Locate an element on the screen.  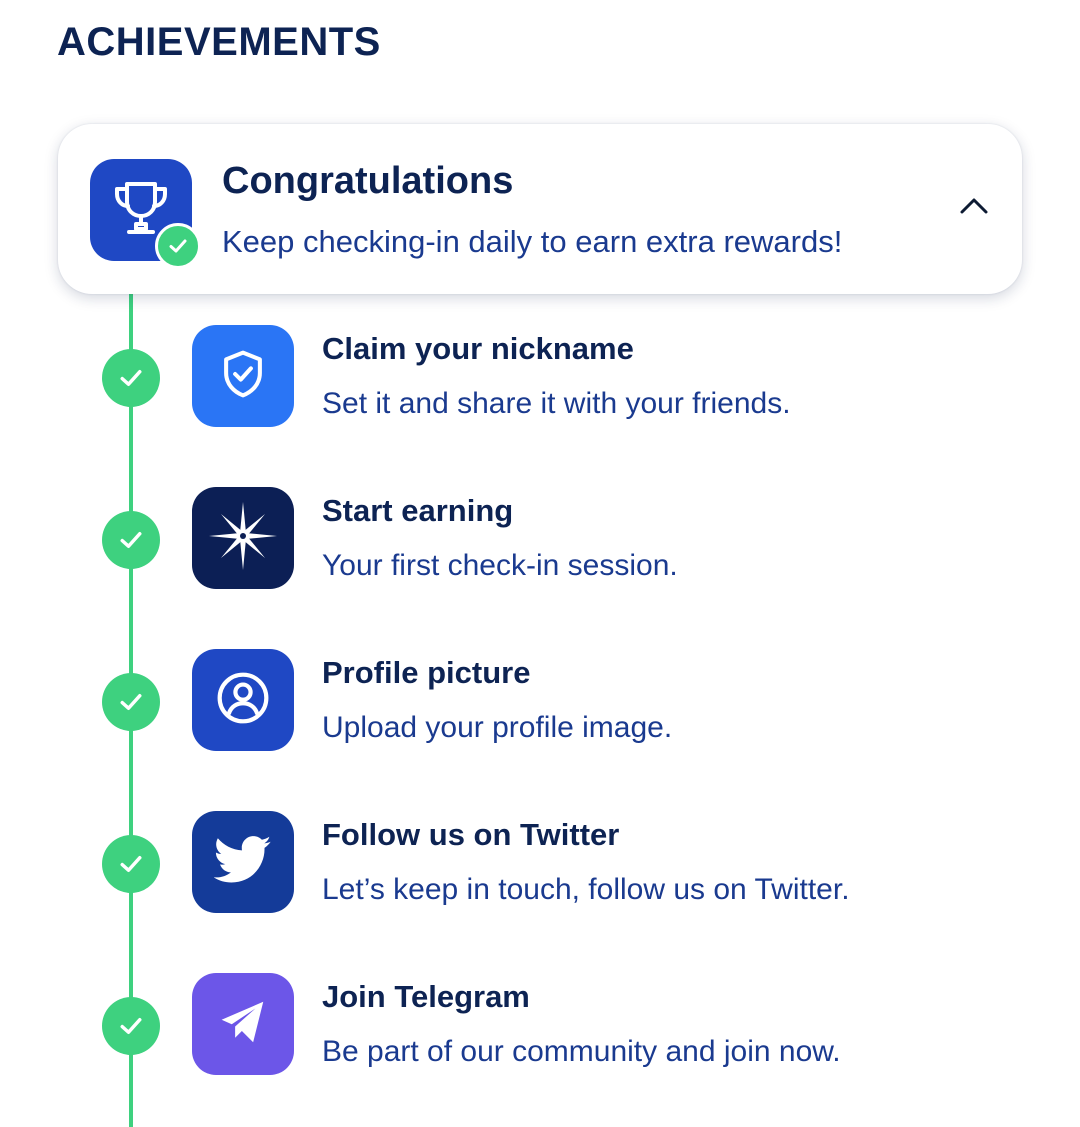
section-title: ACHIEVEMENTS is located at coordinates (219, 42).